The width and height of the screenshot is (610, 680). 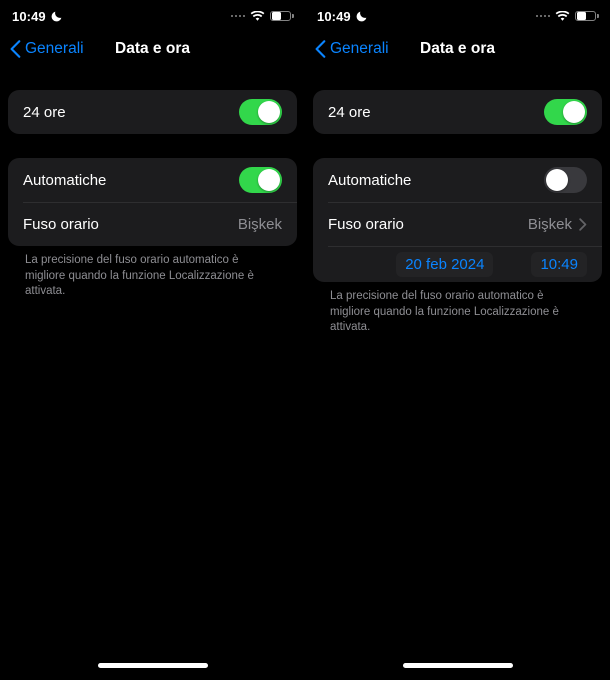 I want to click on date-picker-button: 20 feb 2024, so click(x=445, y=264).